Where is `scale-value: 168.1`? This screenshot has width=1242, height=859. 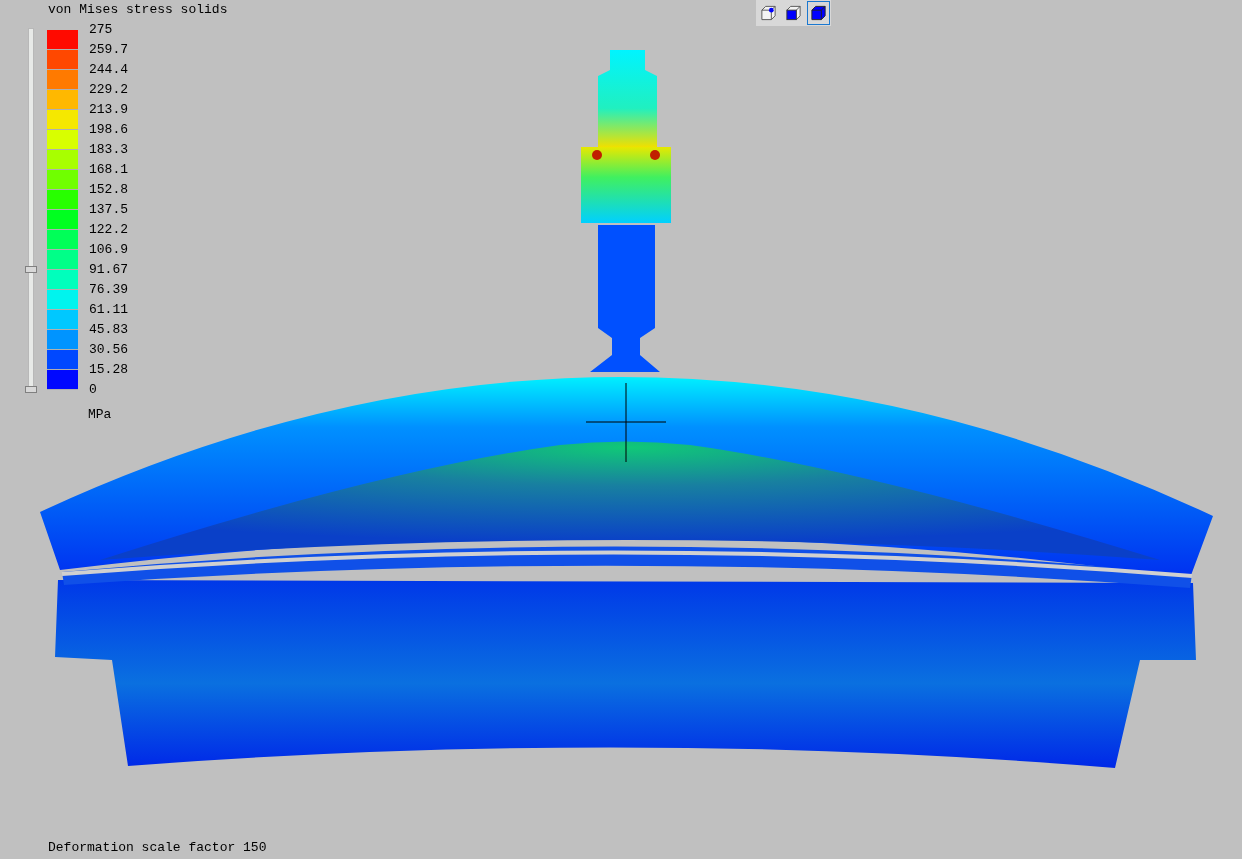
scale-value: 168.1 is located at coordinates (108, 170).